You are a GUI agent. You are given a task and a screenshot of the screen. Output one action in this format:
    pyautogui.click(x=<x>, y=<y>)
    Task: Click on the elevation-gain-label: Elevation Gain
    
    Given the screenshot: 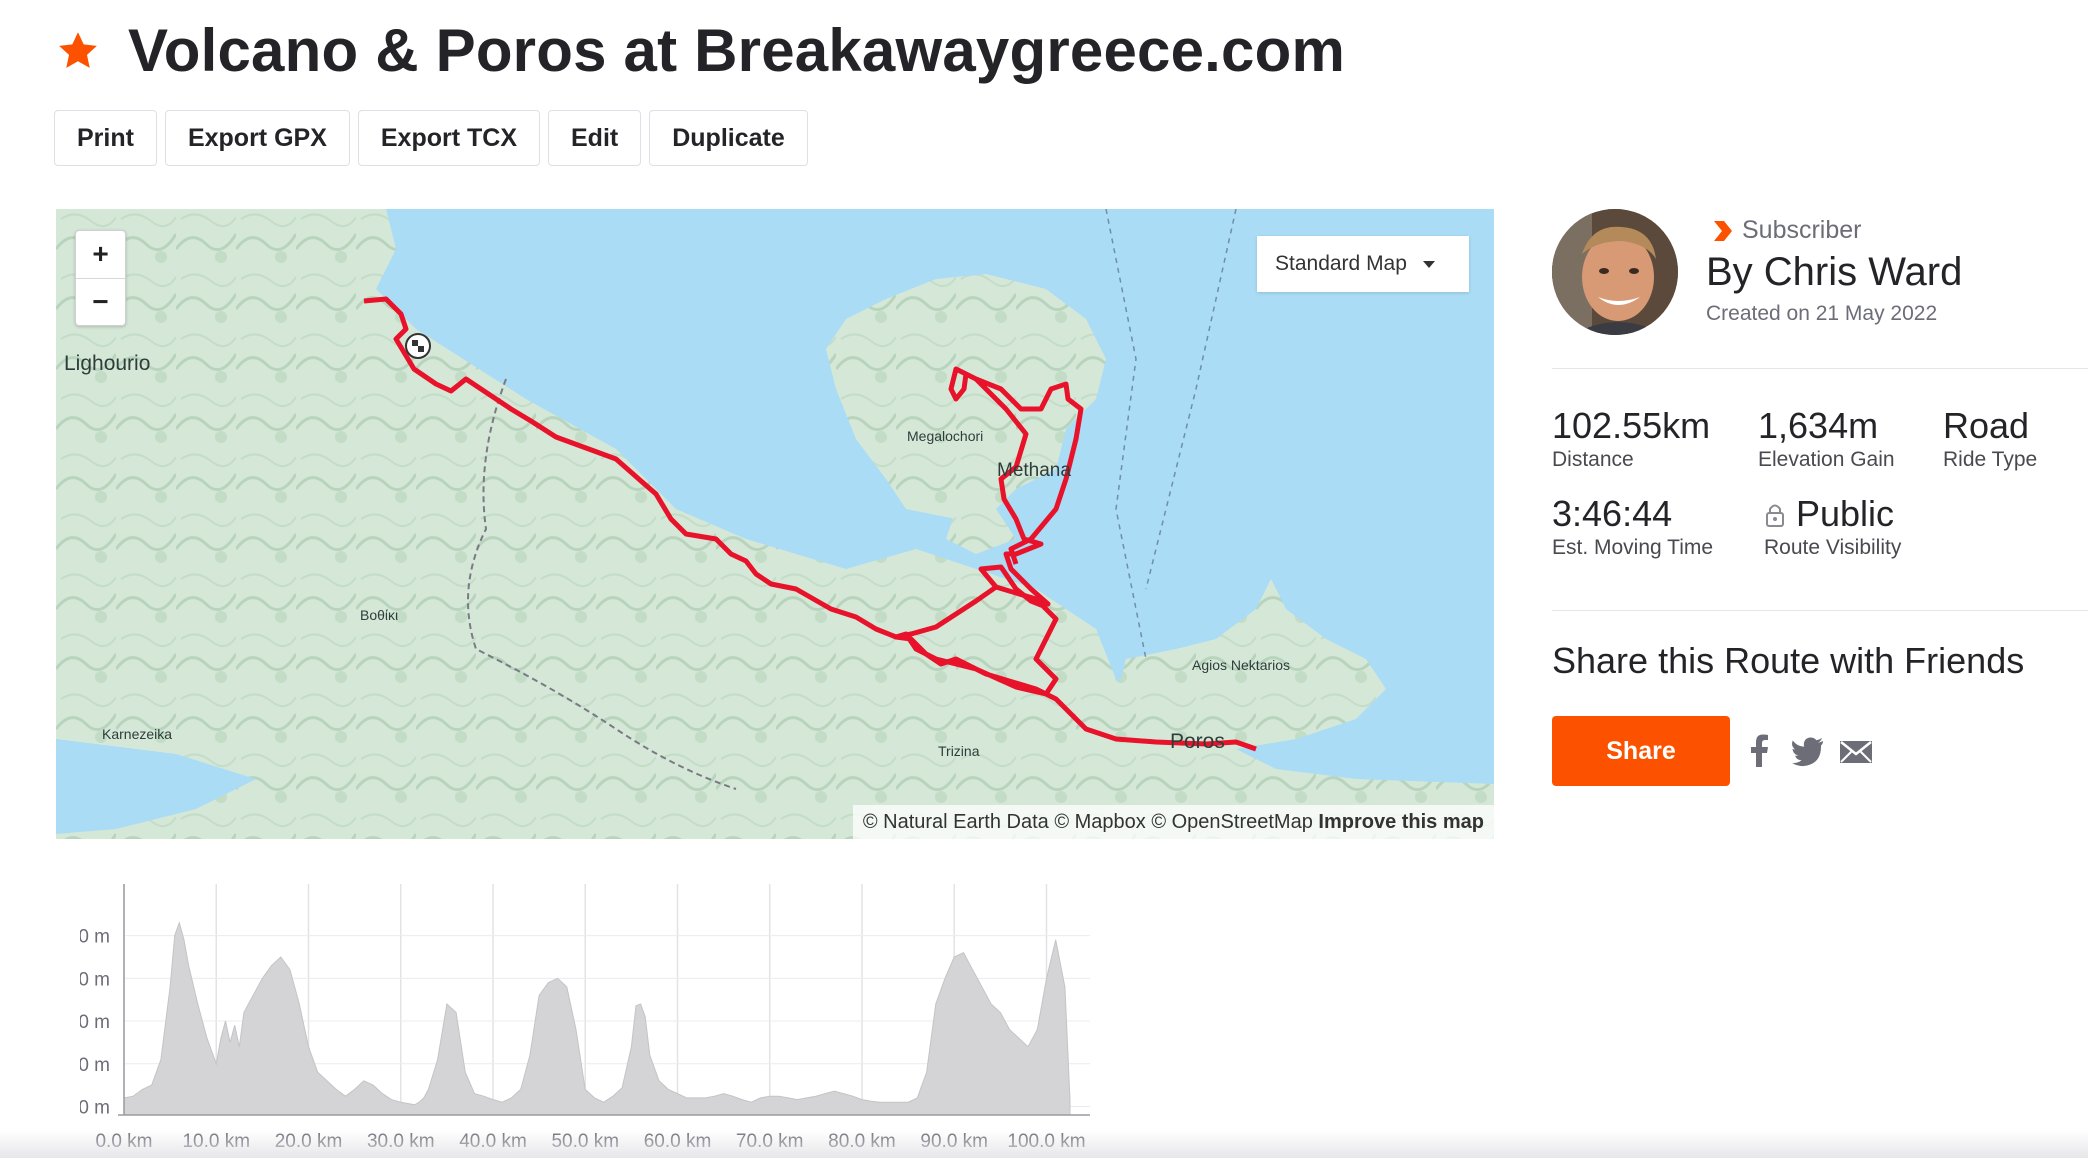 What is the action you would take?
    pyautogui.click(x=1826, y=459)
    